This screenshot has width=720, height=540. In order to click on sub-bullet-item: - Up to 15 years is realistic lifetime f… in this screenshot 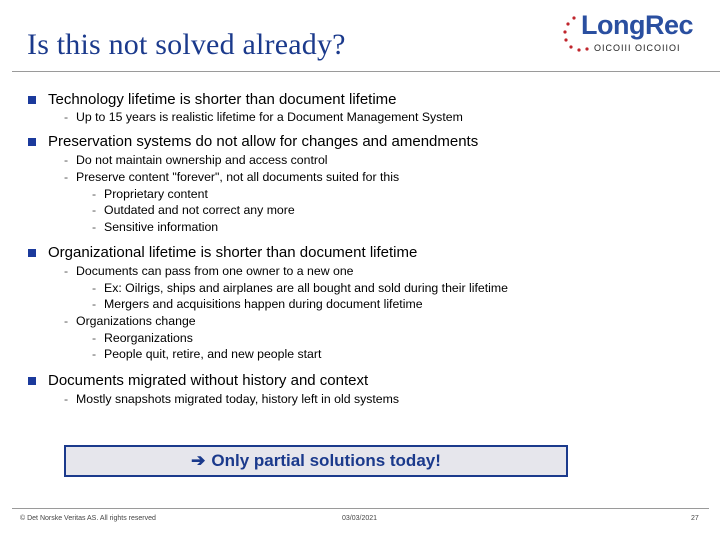, I will do `click(263, 117)`.